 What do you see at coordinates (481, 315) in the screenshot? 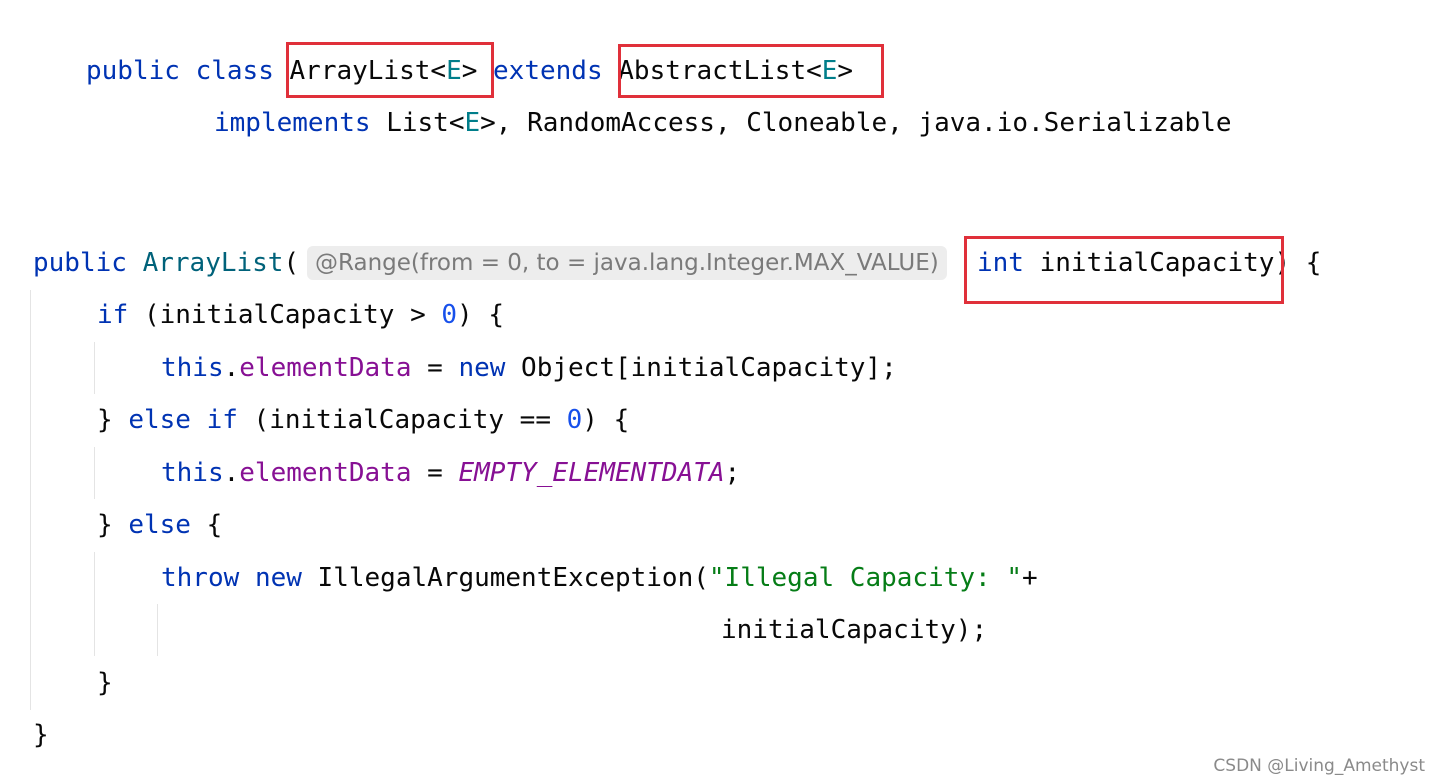
I see `if-condition-close: ) {` at bounding box center [481, 315].